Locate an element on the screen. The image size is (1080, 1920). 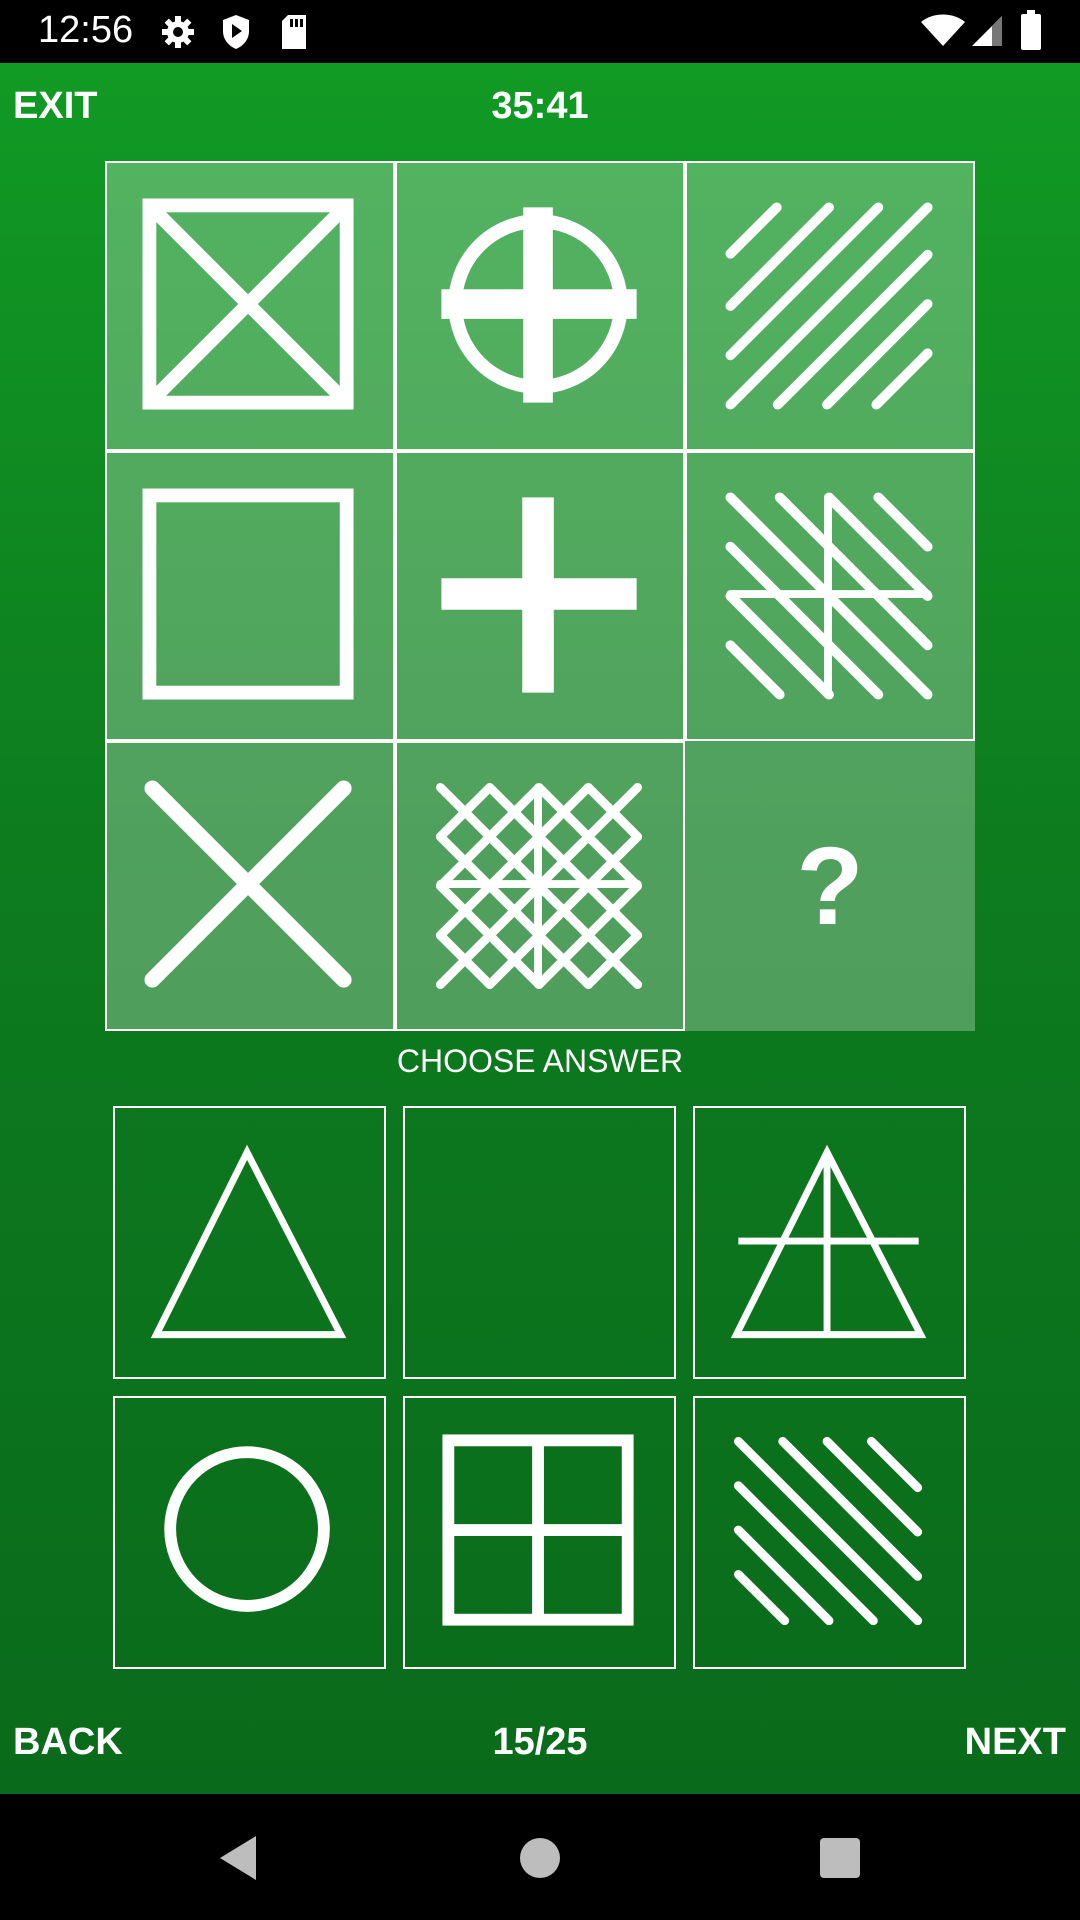
square-with-x-figure is located at coordinates (248, 304).